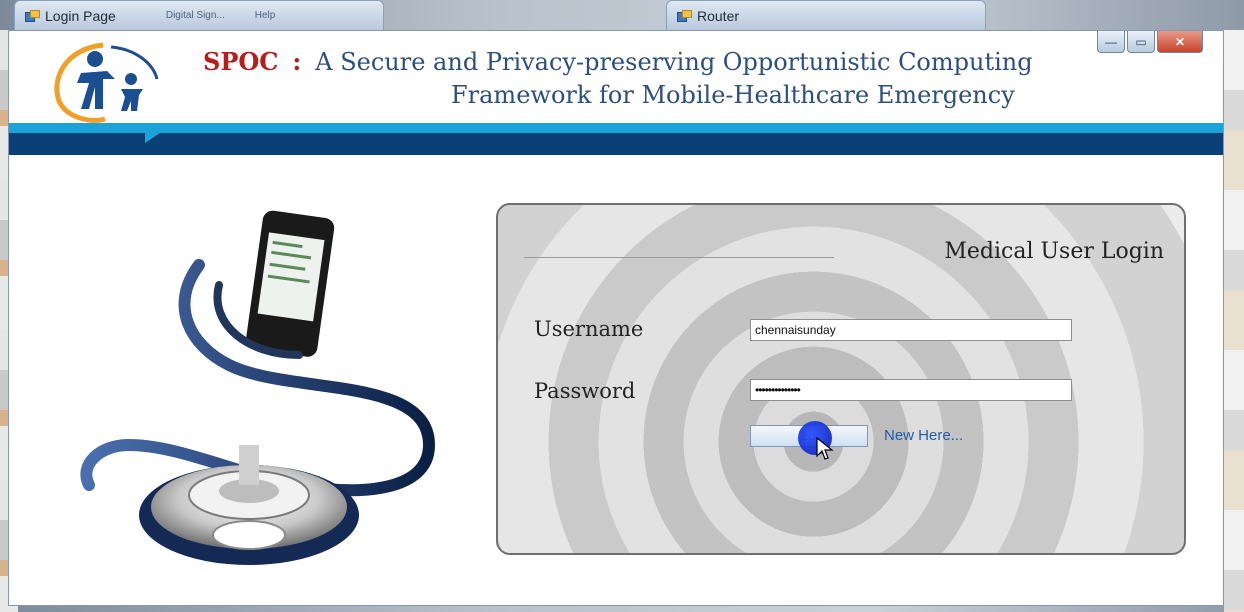 The image size is (1244, 612). What do you see at coordinates (1234, 321) in the screenshot?
I see `desktop-right-strip` at bounding box center [1234, 321].